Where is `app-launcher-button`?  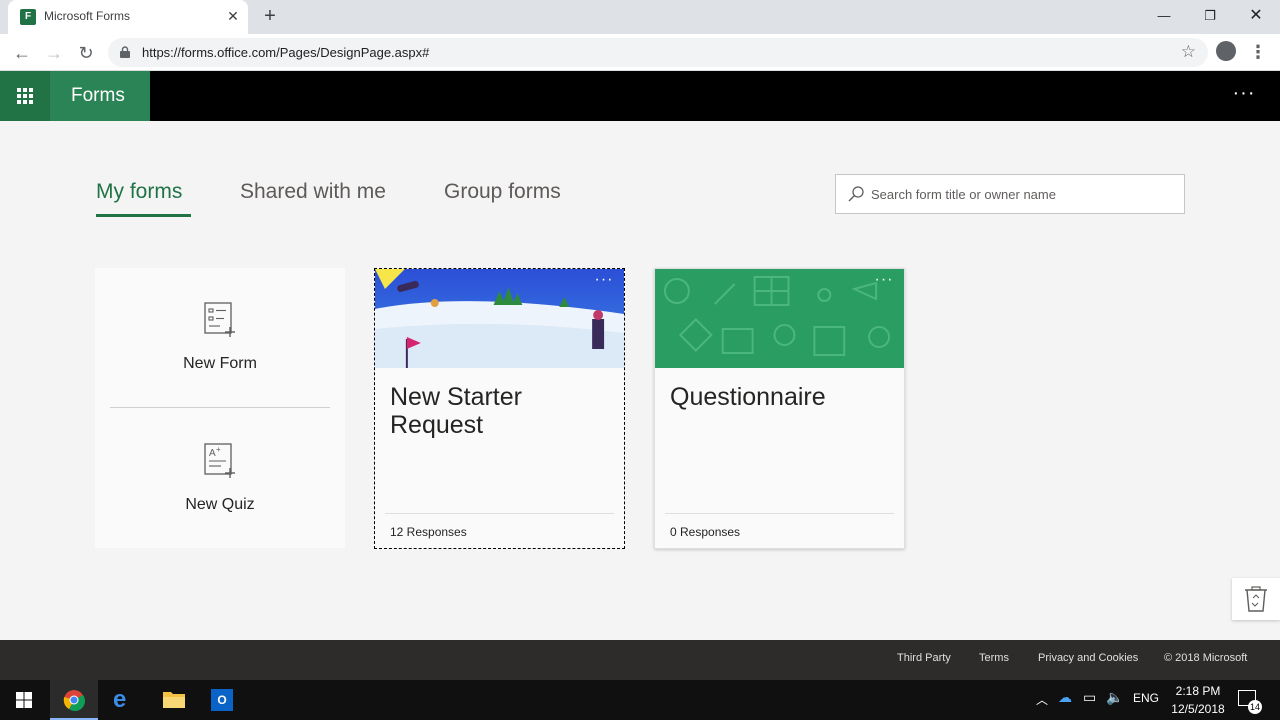 app-launcher-button is located at coordinates (25, 96).